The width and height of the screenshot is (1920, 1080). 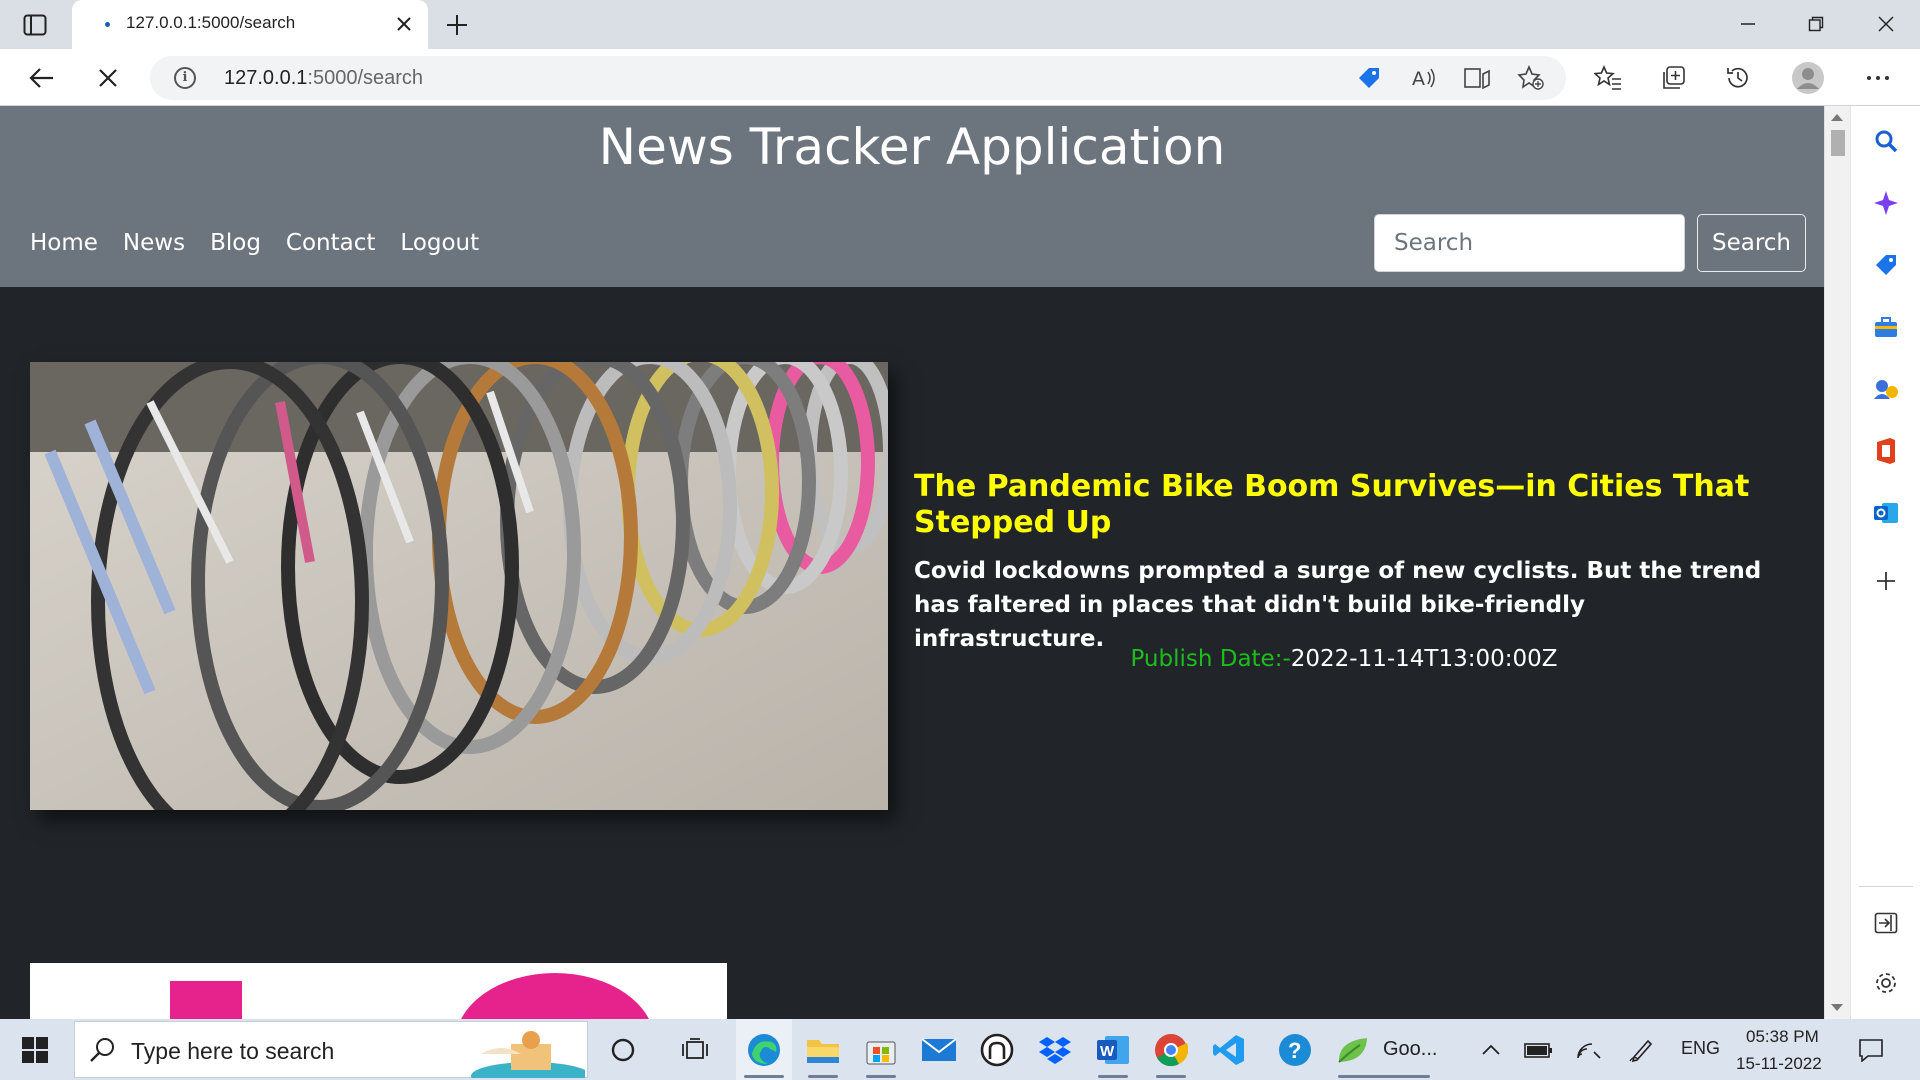 What do you see at coordinates (330, 243) in the screenshot?
I see `nav-contact-link: Contact` at bounding box center [330, 243].